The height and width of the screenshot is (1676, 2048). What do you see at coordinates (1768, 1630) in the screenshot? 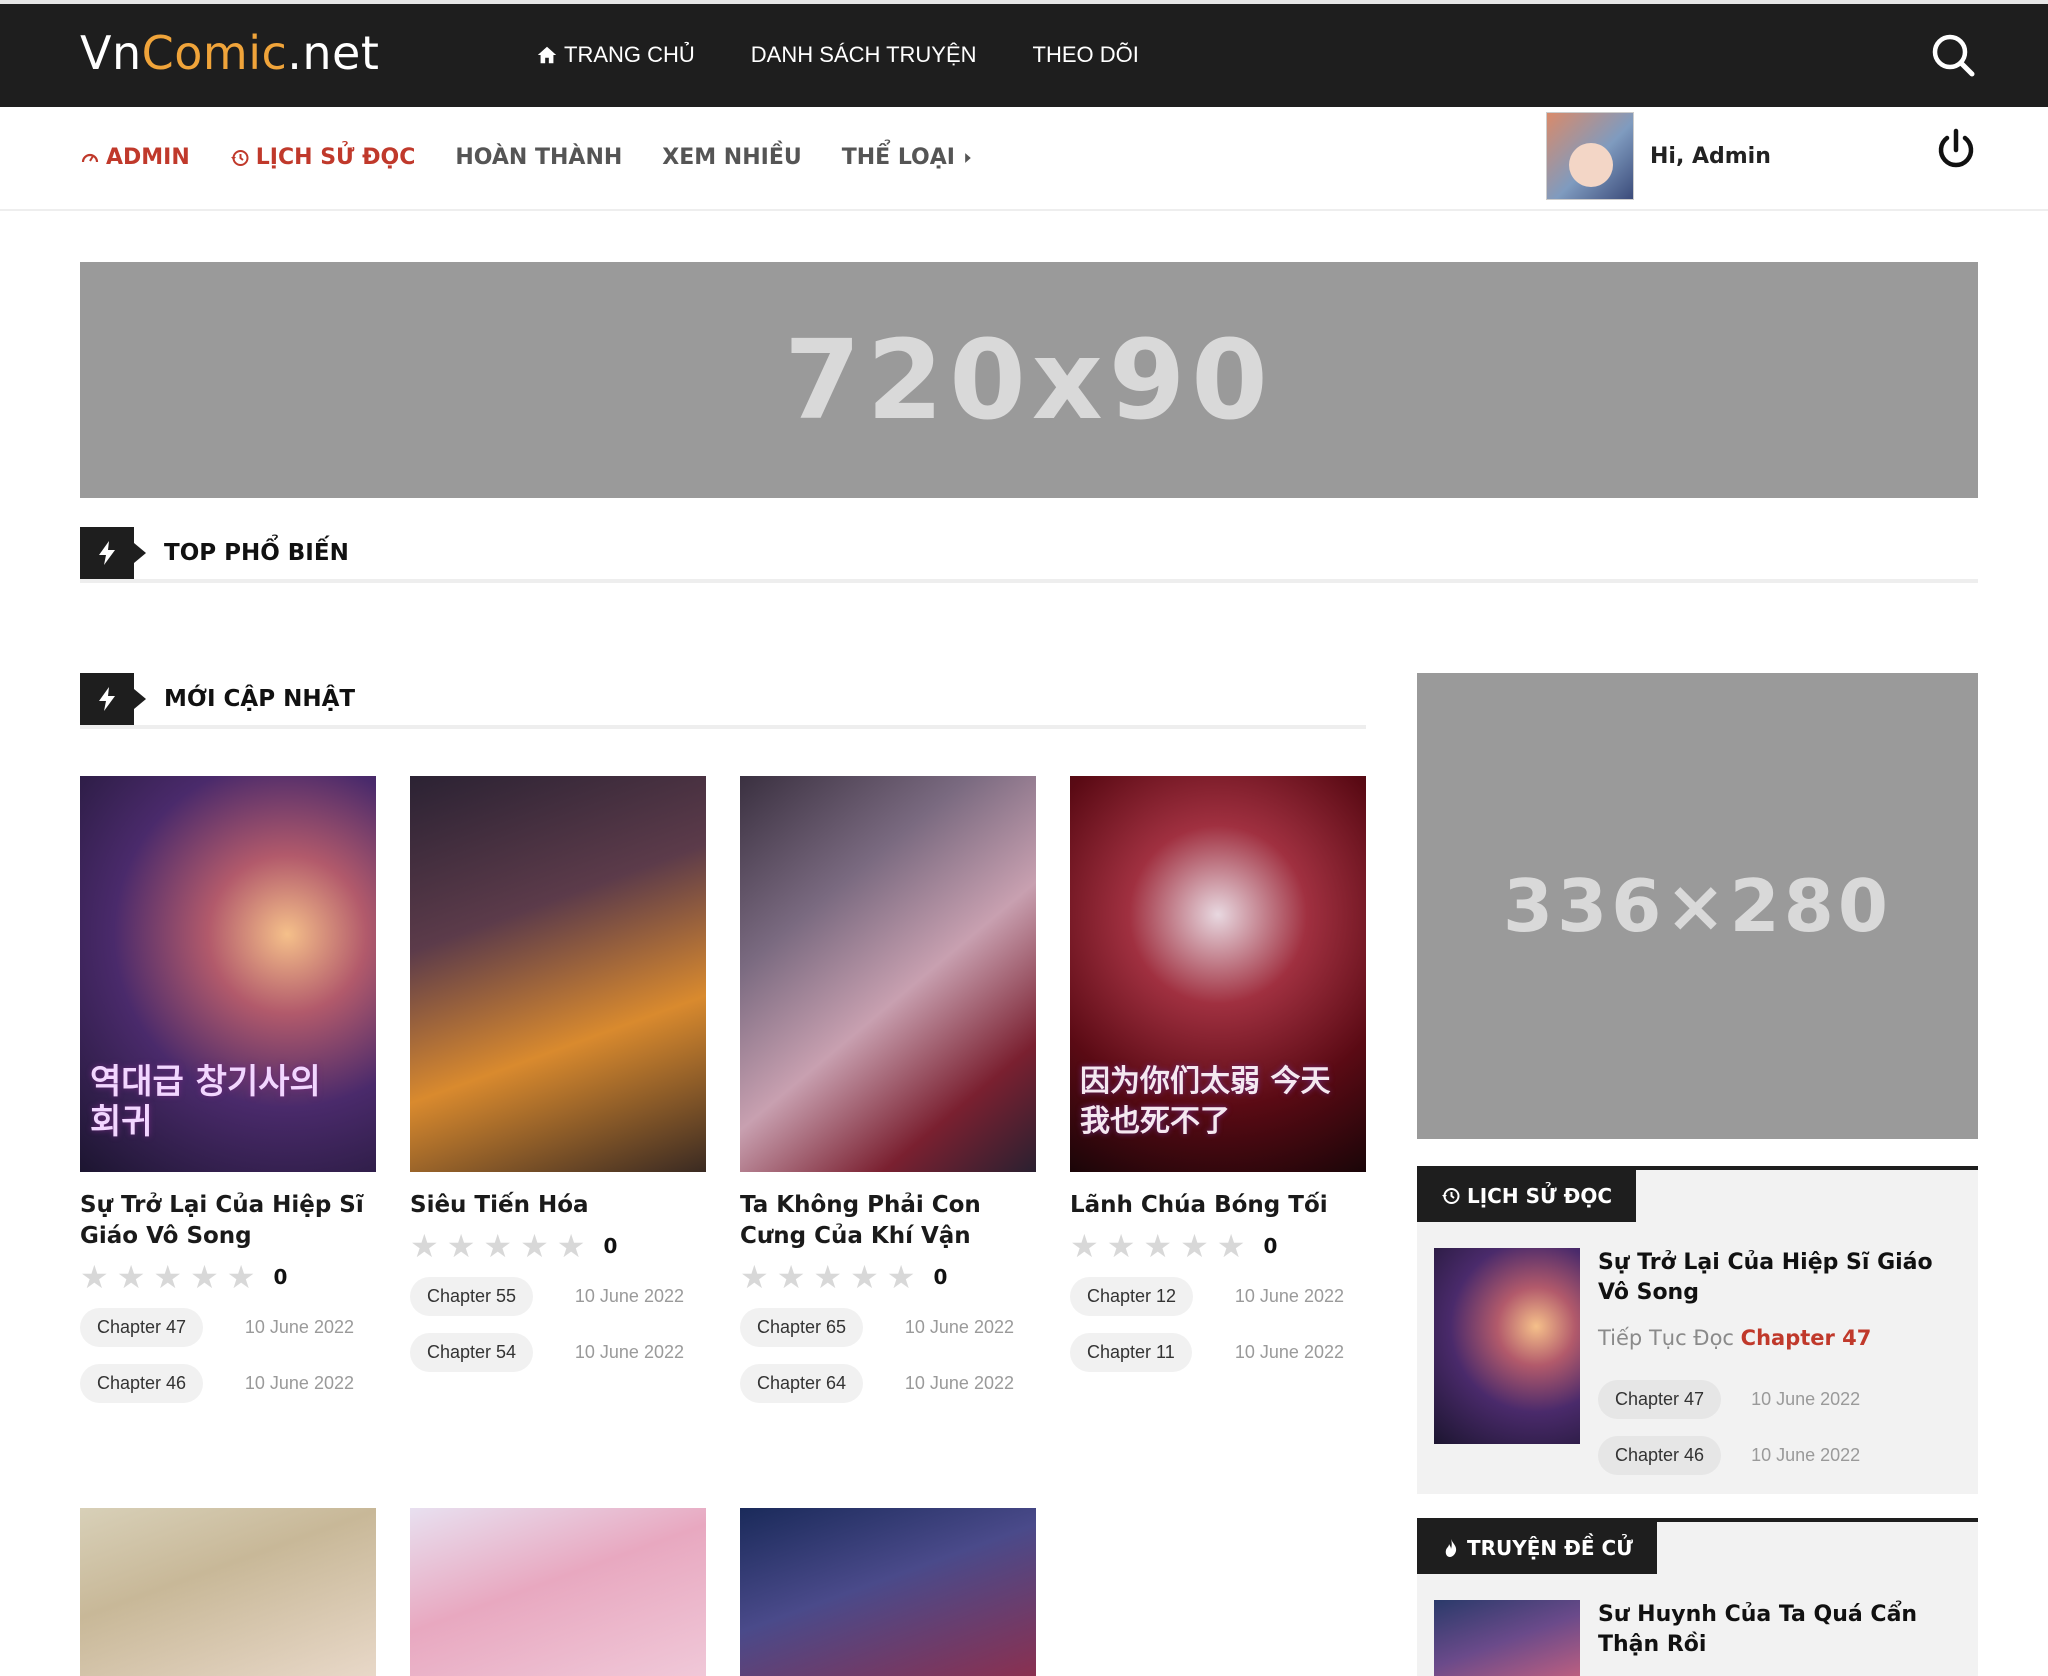
I see `recommended-item-title: Sư Huynh Của Ta Quá Cẩn Thận Rồi` at bounding box center [1768, 1630].